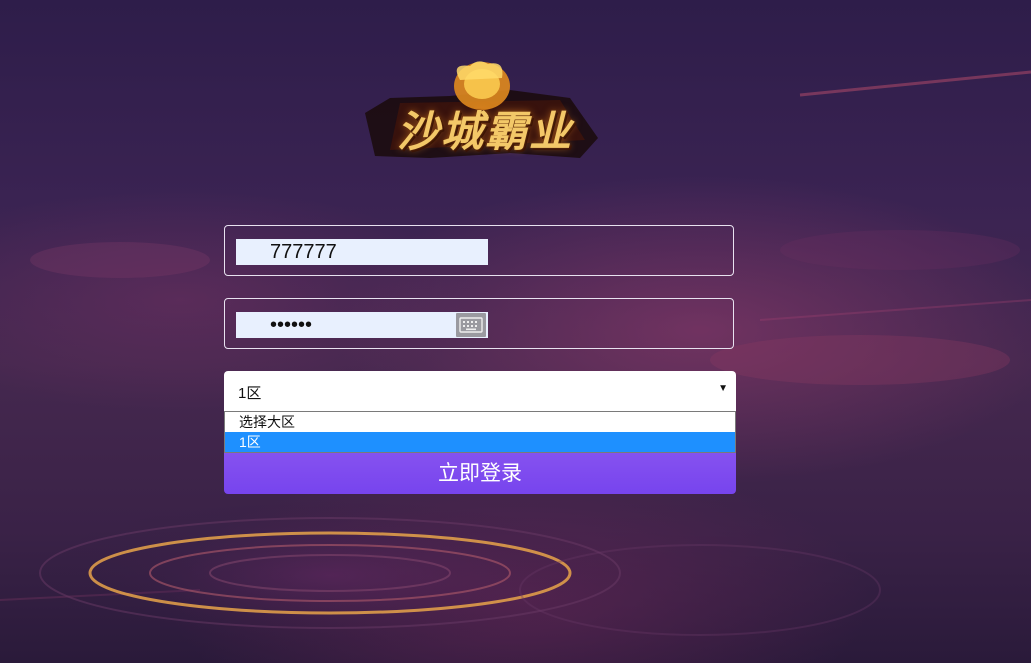 The height and width of the screenshot is (663, 1031). Describe the element at coordinates (362, 325) in the screenshot. I see `password-input` at that location.